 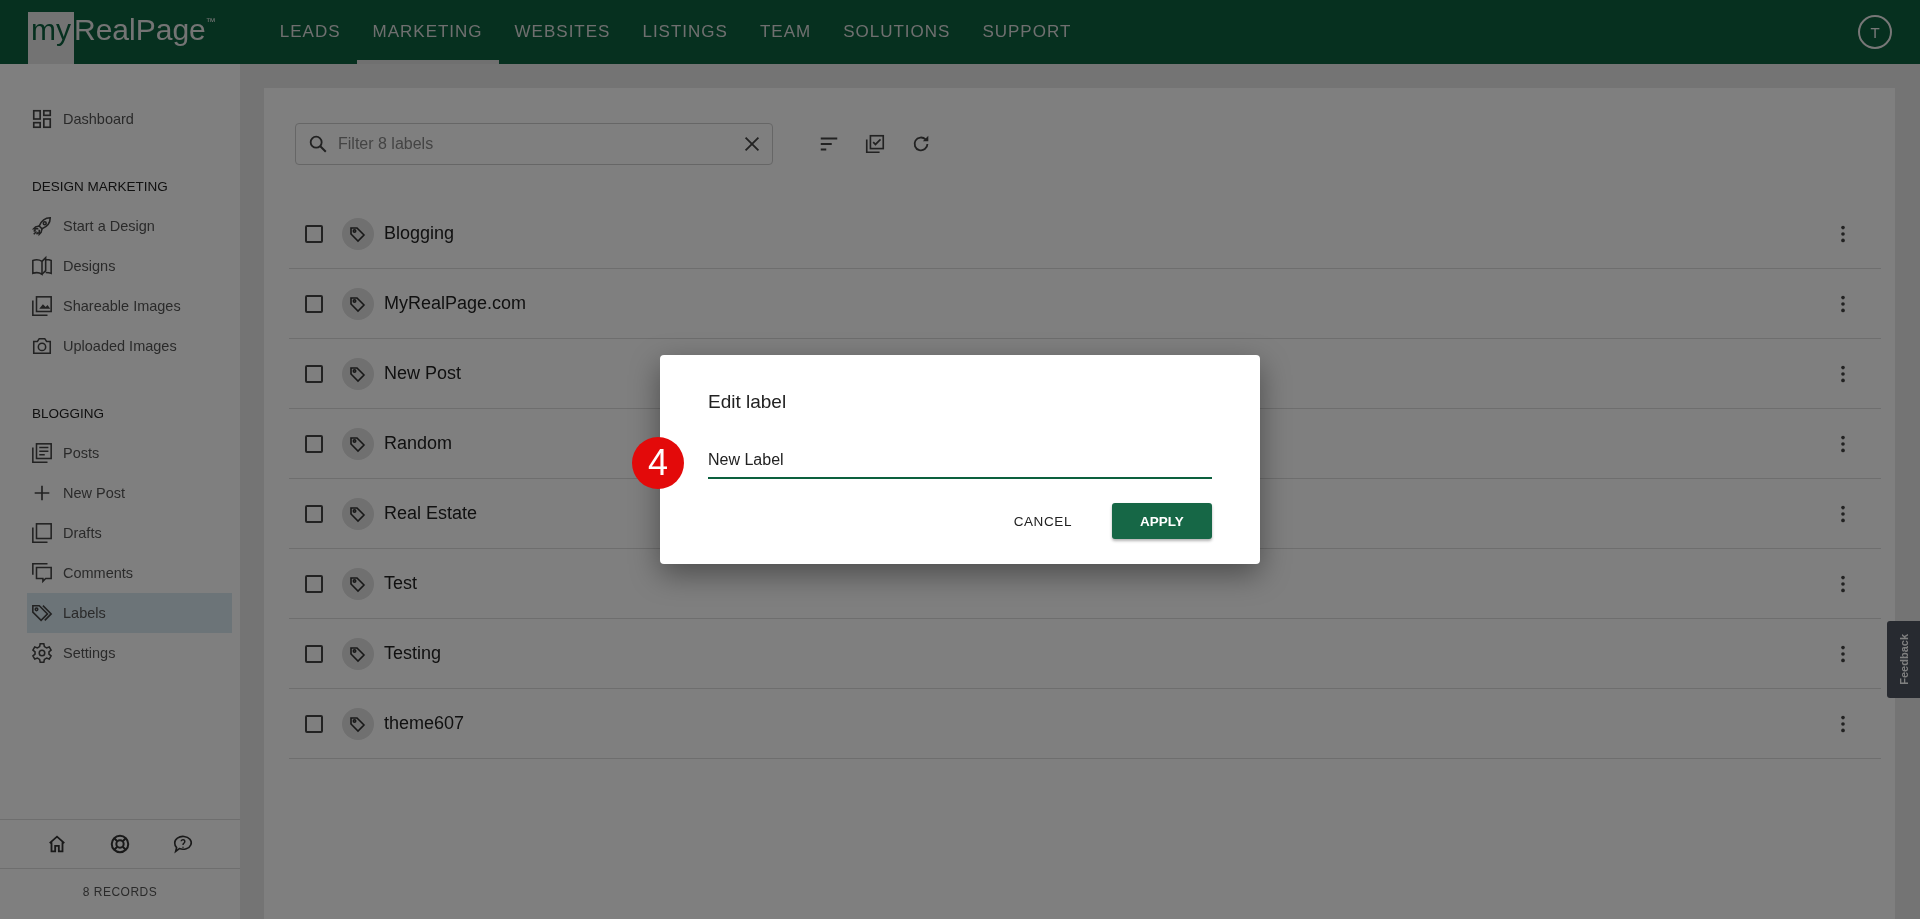 What do you see at coordinates (400, 583) in the screenshot?
I see `label-name: Test` at bounding box center [400, 583].